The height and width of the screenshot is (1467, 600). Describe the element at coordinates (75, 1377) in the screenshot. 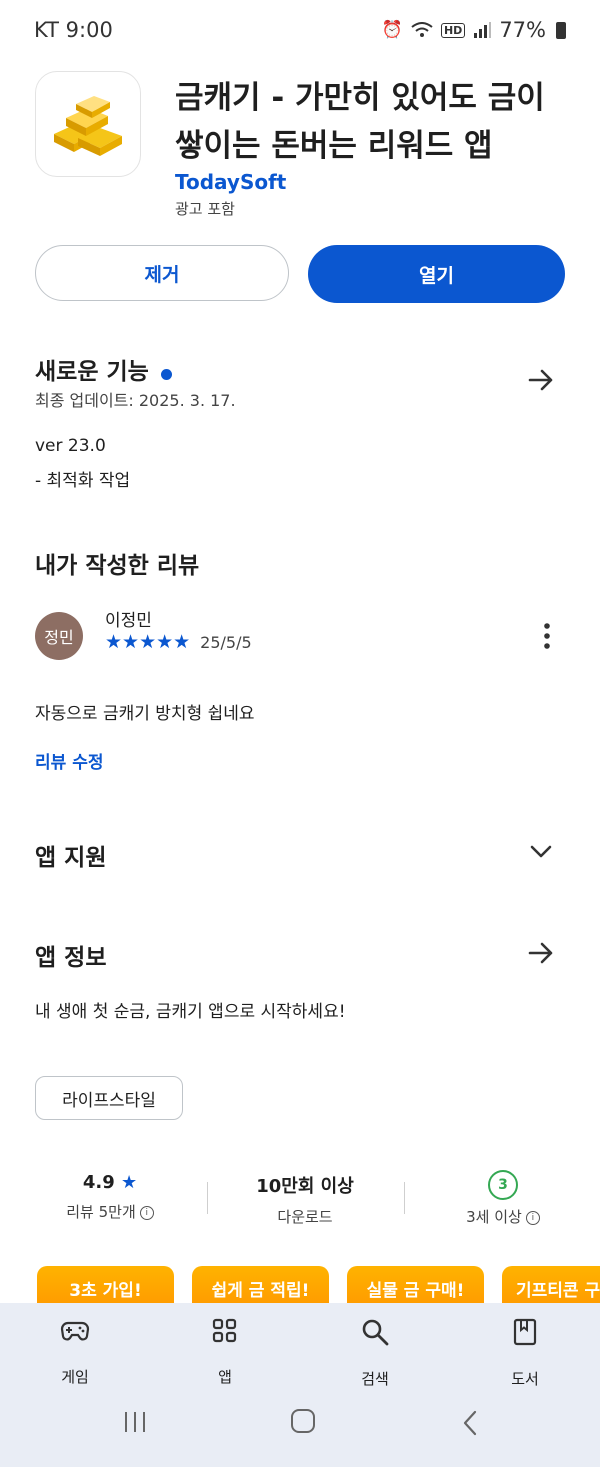

I see `nav-label: 게임` at that location.